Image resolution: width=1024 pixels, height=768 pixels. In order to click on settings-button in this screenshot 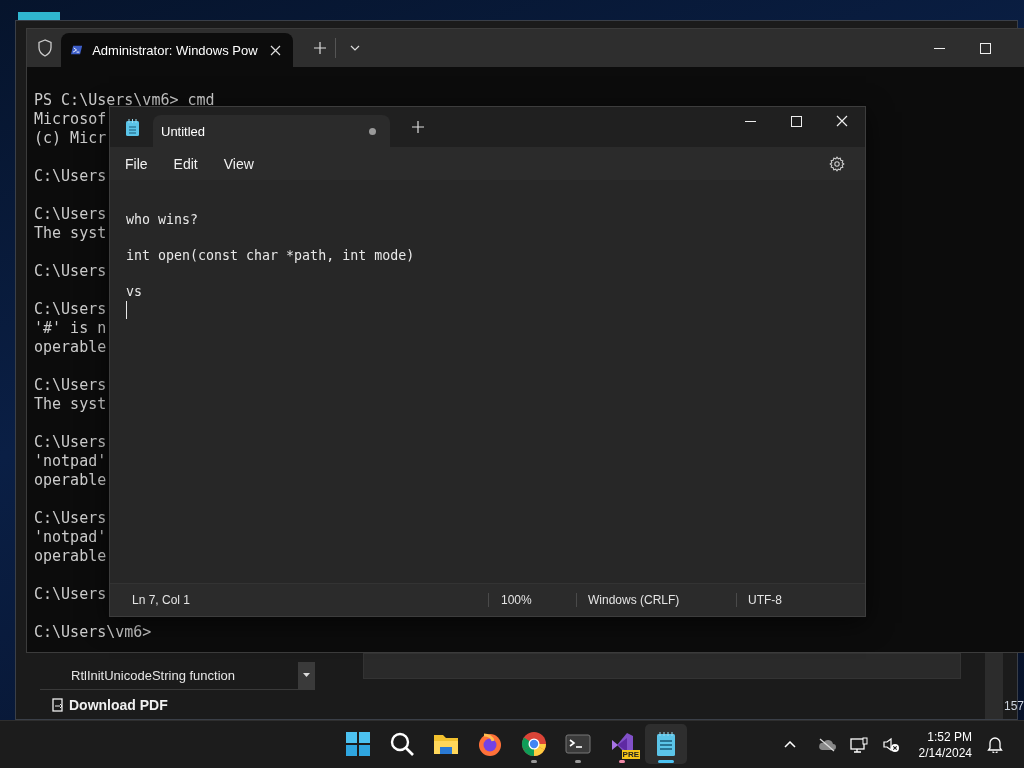, I will do `click(837, 163)`.